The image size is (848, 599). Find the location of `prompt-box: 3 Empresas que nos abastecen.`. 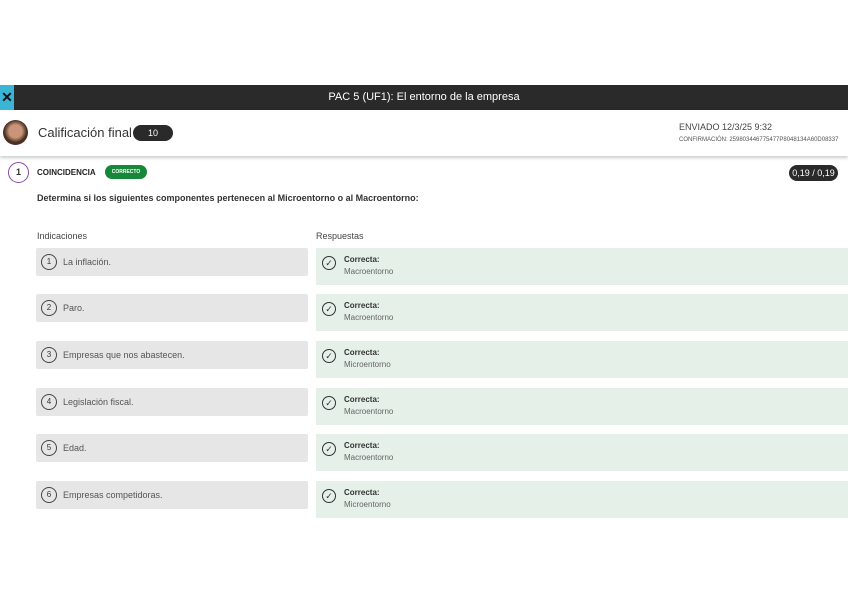

prompt-box: 3 Empresas que nos abastecen. is located at coordinates (172, 355).